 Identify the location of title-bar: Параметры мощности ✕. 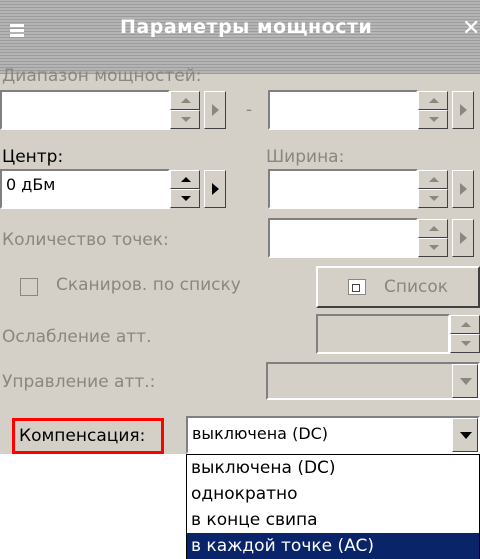
(240, 37).